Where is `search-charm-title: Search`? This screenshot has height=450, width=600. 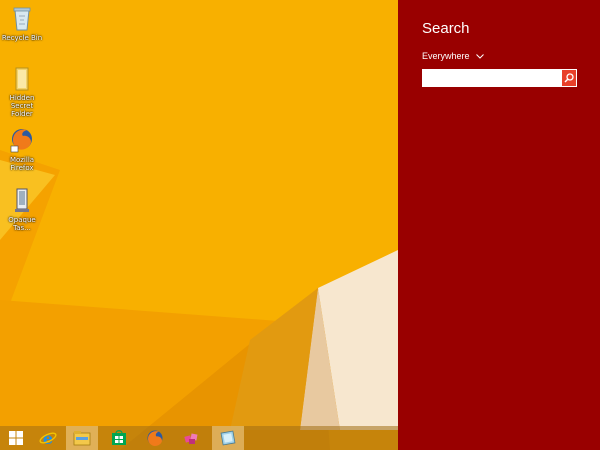
search-charm-title: Search is located at coordinates (446, 28).